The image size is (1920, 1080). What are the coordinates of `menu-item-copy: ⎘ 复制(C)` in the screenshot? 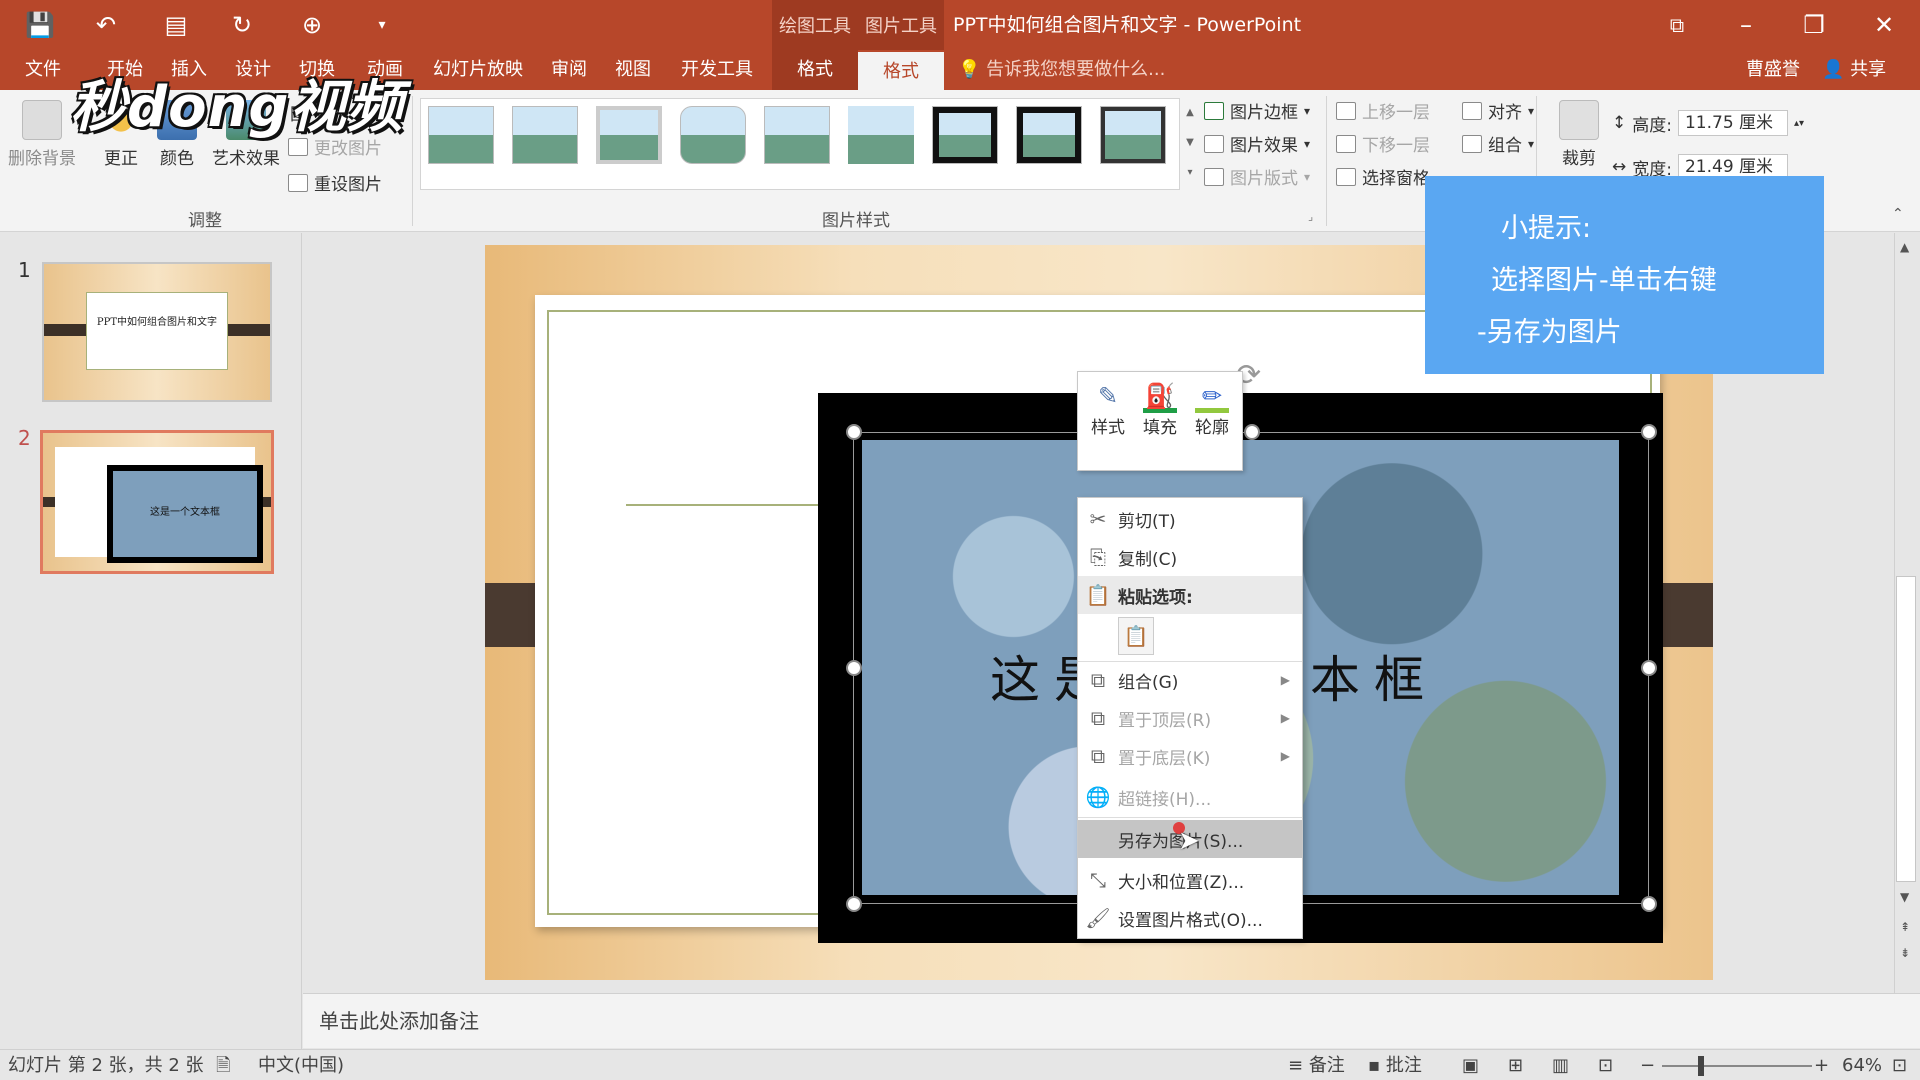 It's located at (1190, 557).